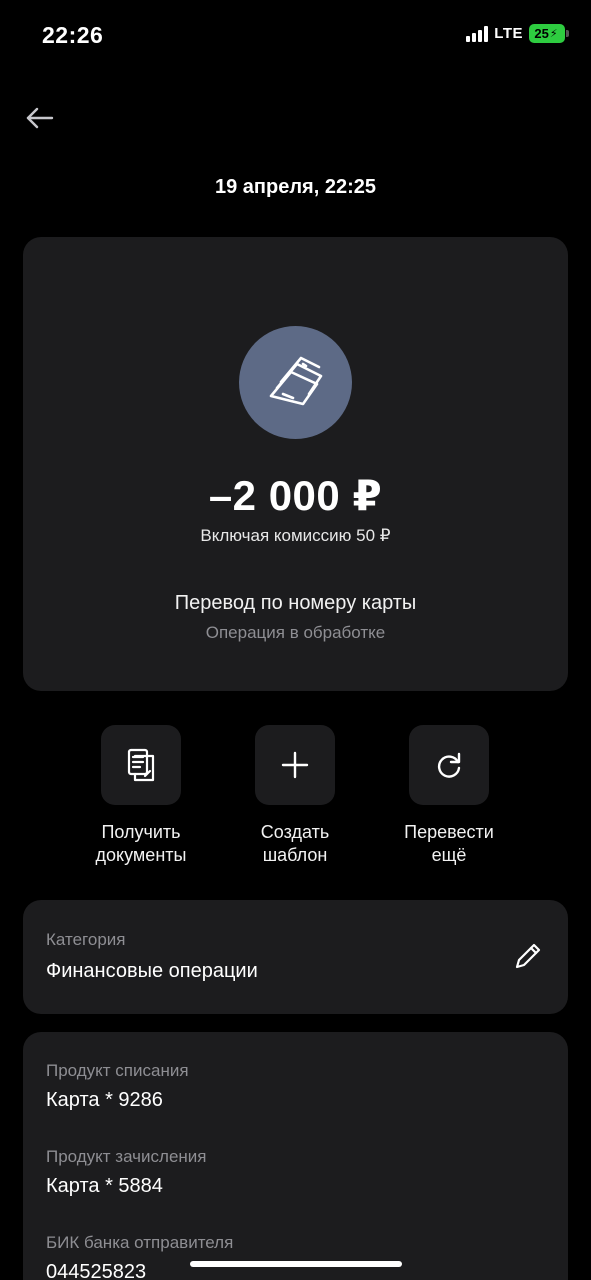 The width and height of the screenshot is (591, 1280). What do you see at coordinates (295, 832) in the screenshot?
I see `create-template-label-line1: Создать` at bounding box center [295, 832].